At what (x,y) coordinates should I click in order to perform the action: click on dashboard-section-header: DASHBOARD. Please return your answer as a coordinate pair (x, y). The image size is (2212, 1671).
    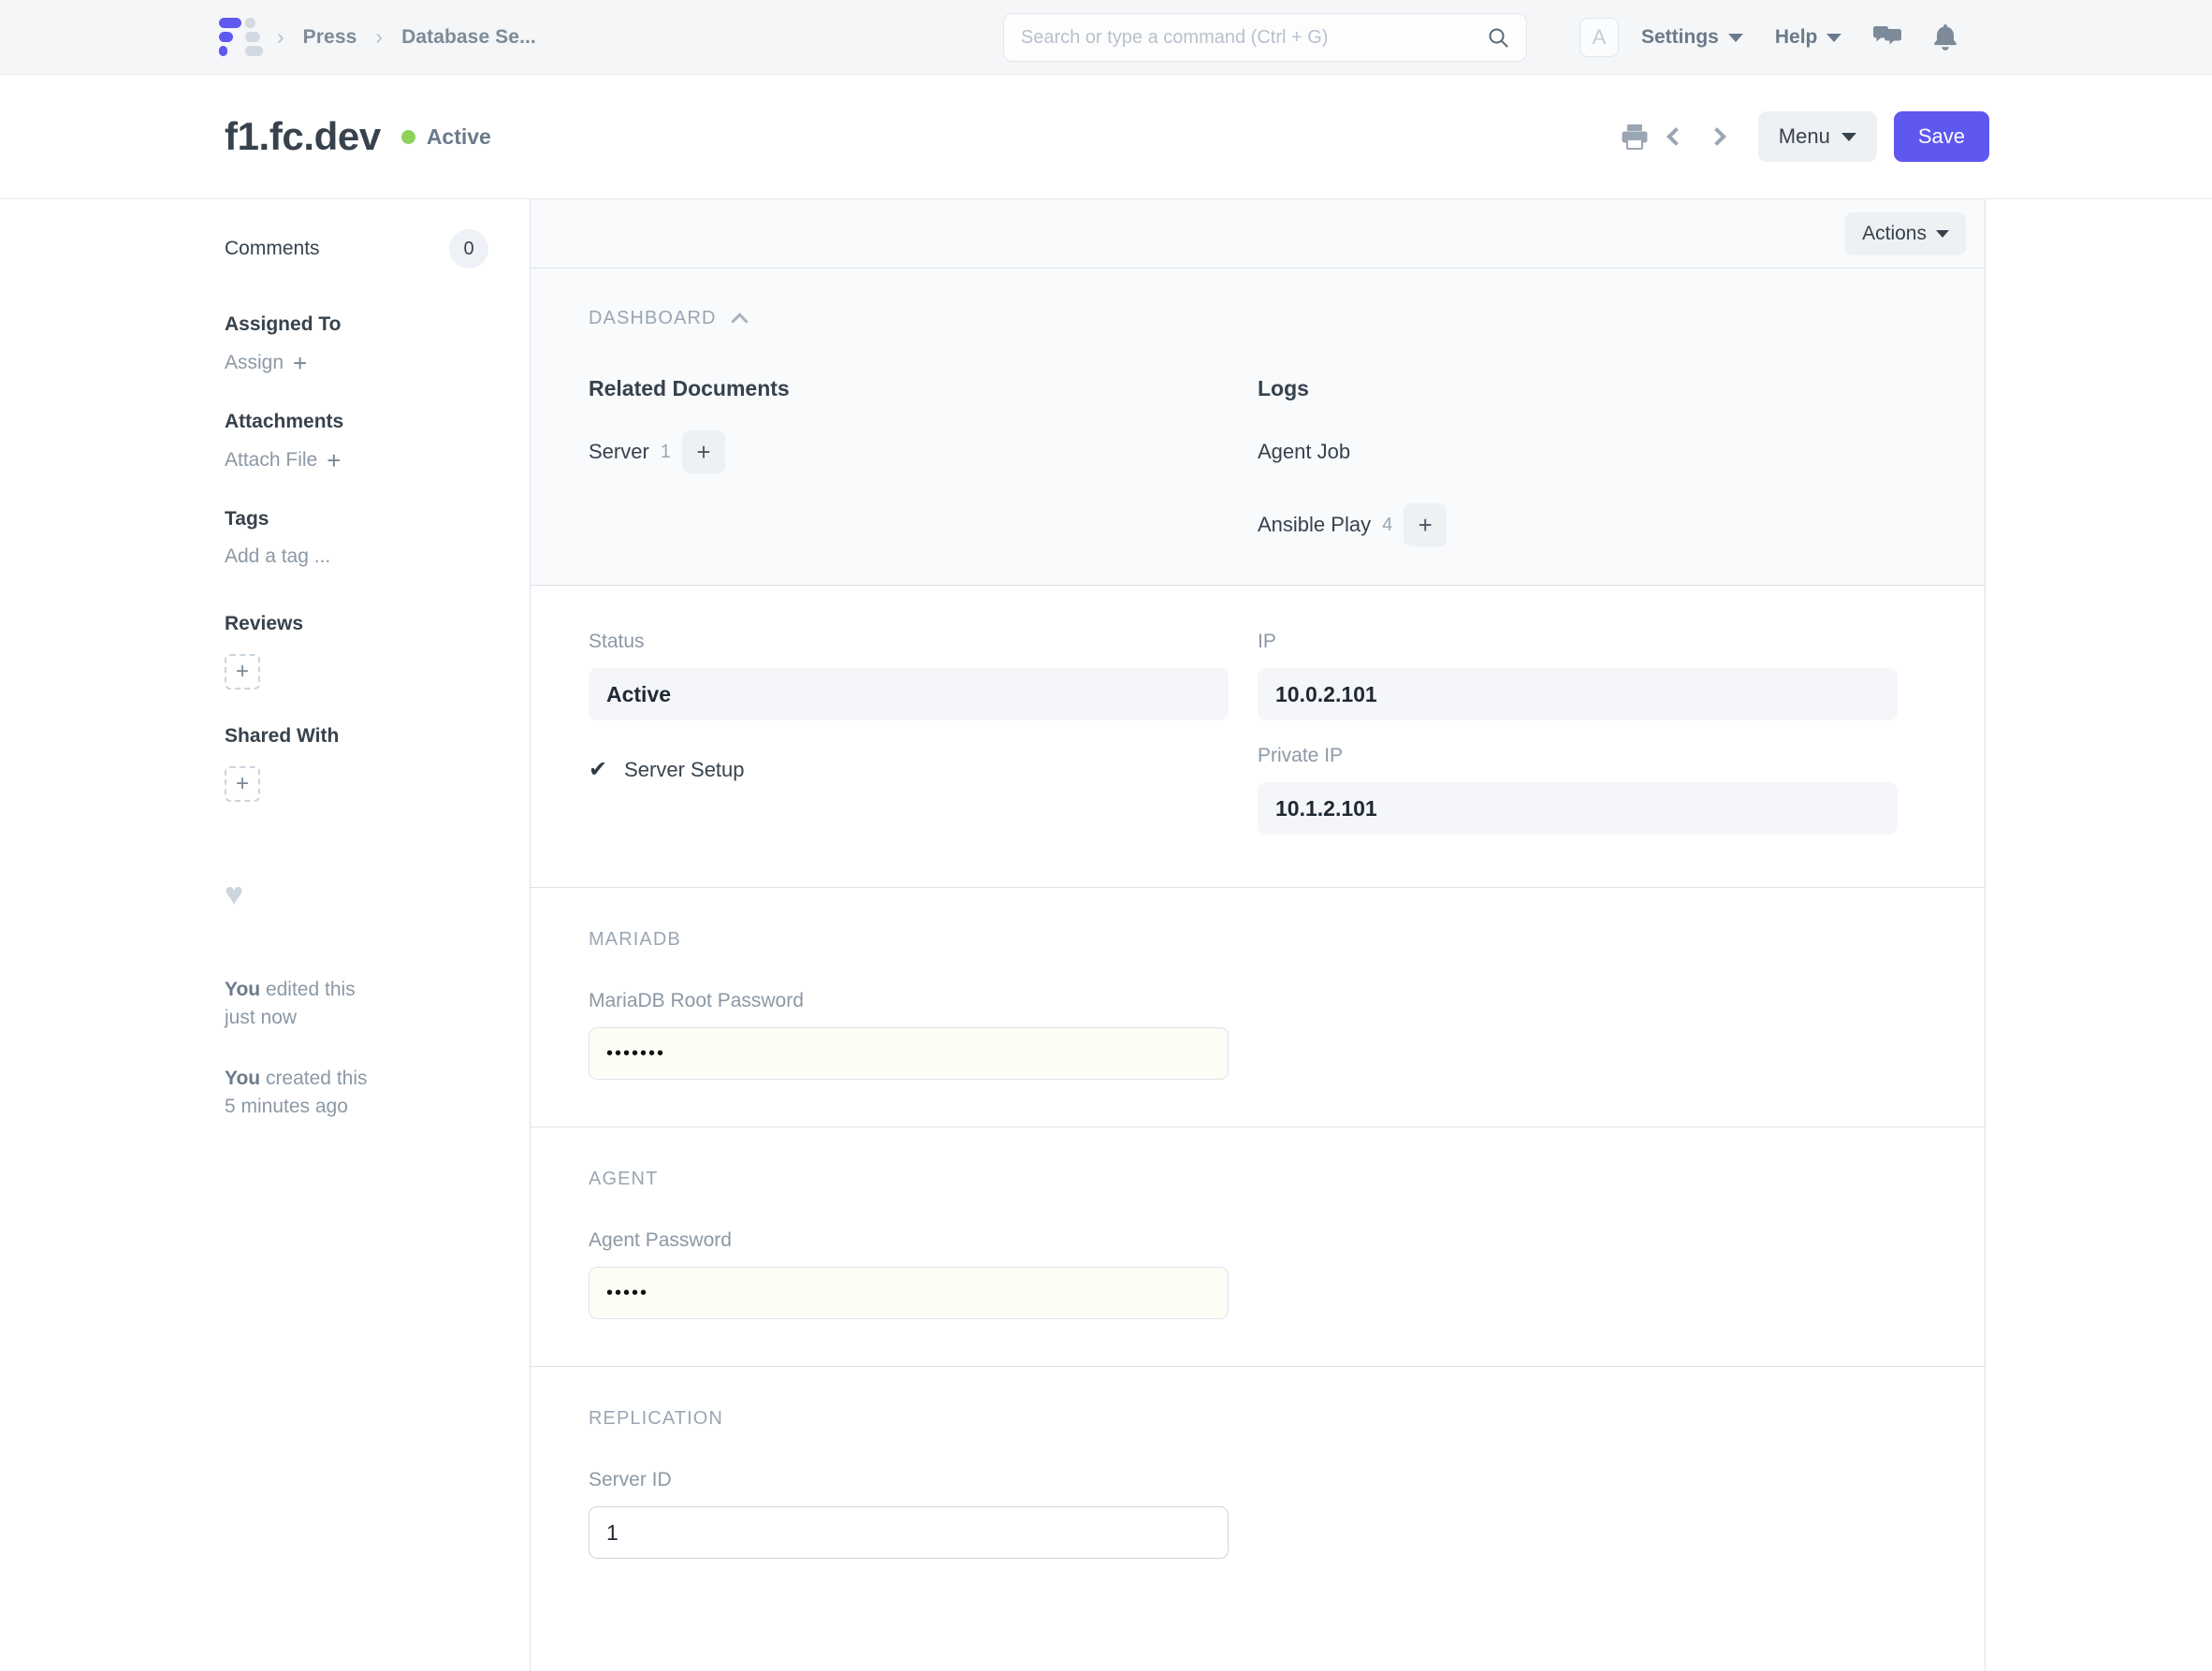
    Looking at the image, I should click on (1258, 319).